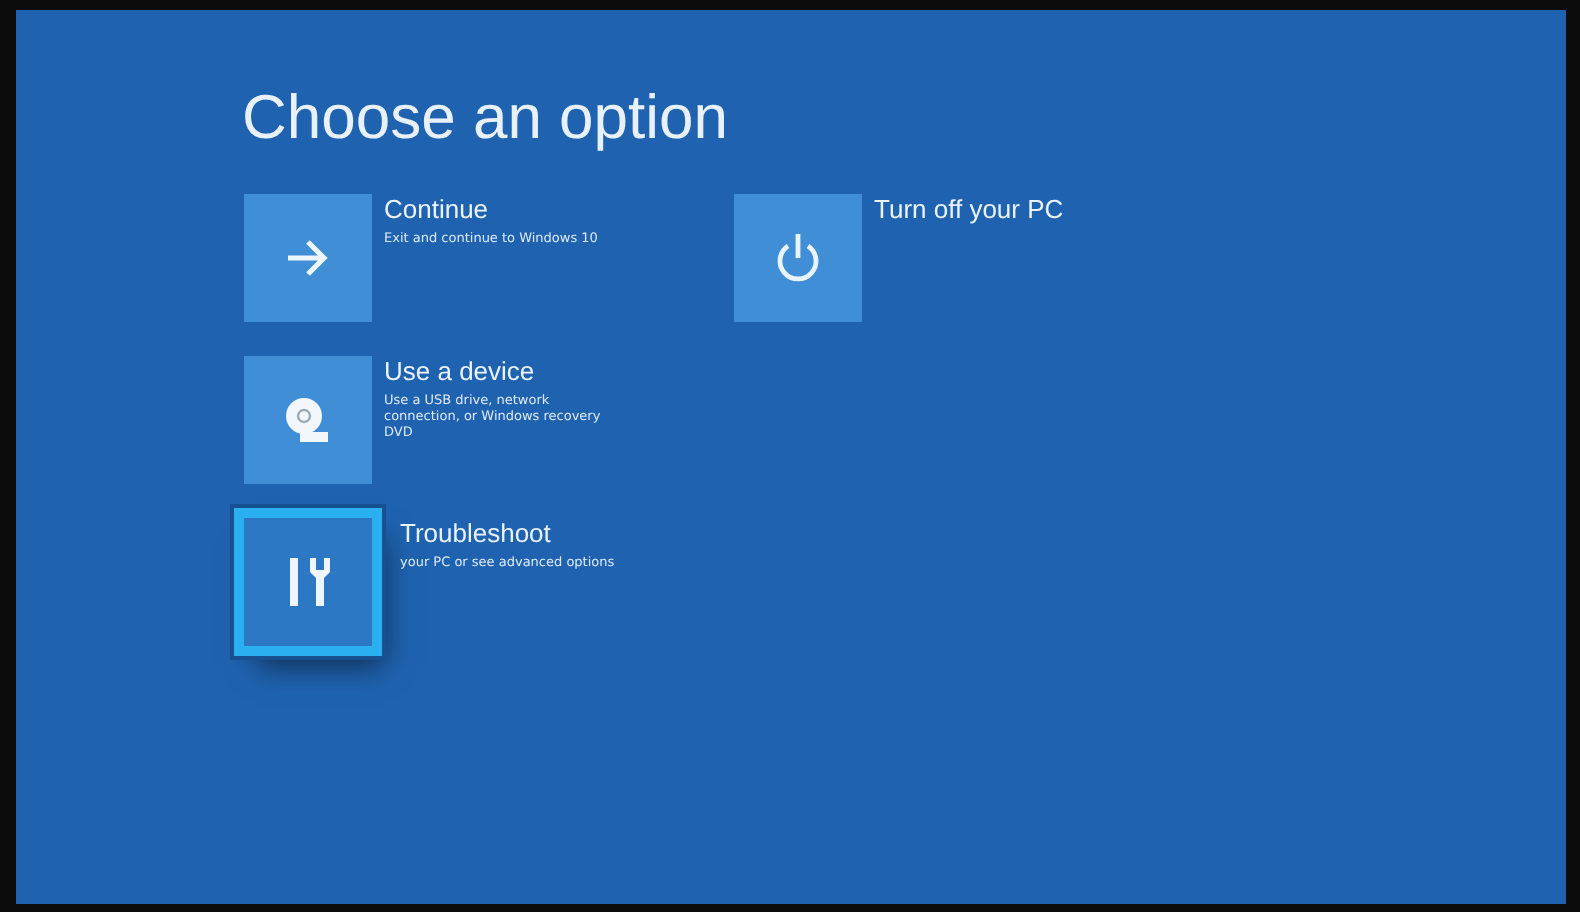 This screenshot has height=912, width=1580. I want to click on power-icon, so click(798, 258).